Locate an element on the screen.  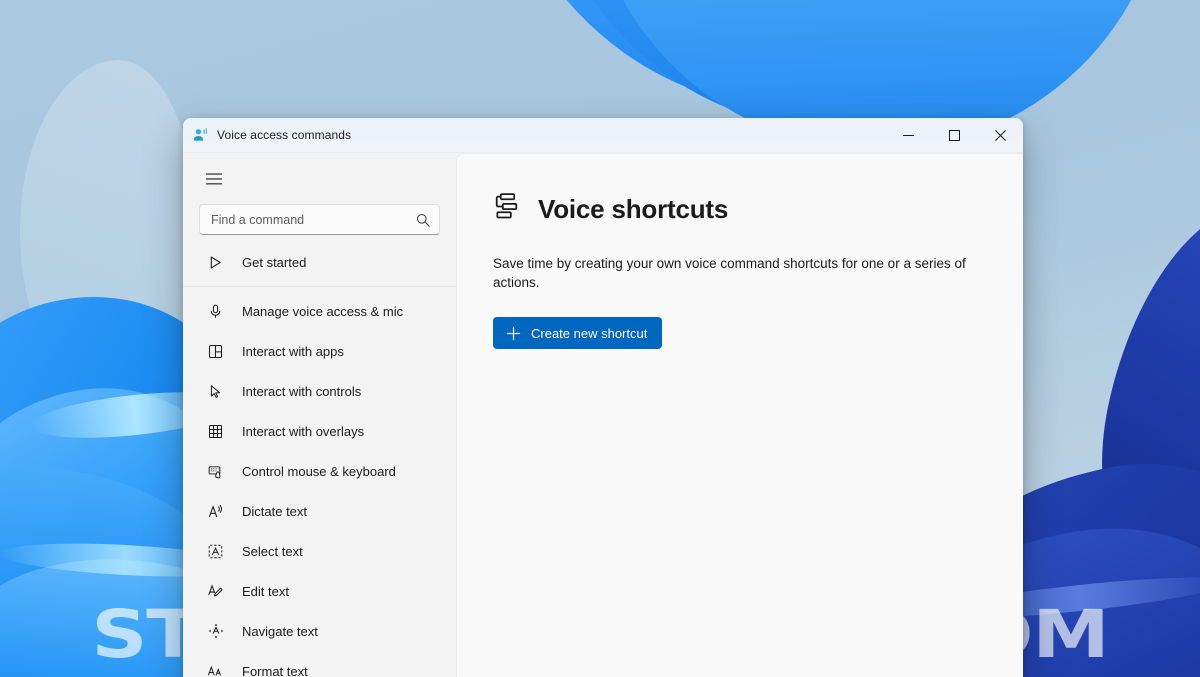
maximize-icon is located at coordinates (954, 135).